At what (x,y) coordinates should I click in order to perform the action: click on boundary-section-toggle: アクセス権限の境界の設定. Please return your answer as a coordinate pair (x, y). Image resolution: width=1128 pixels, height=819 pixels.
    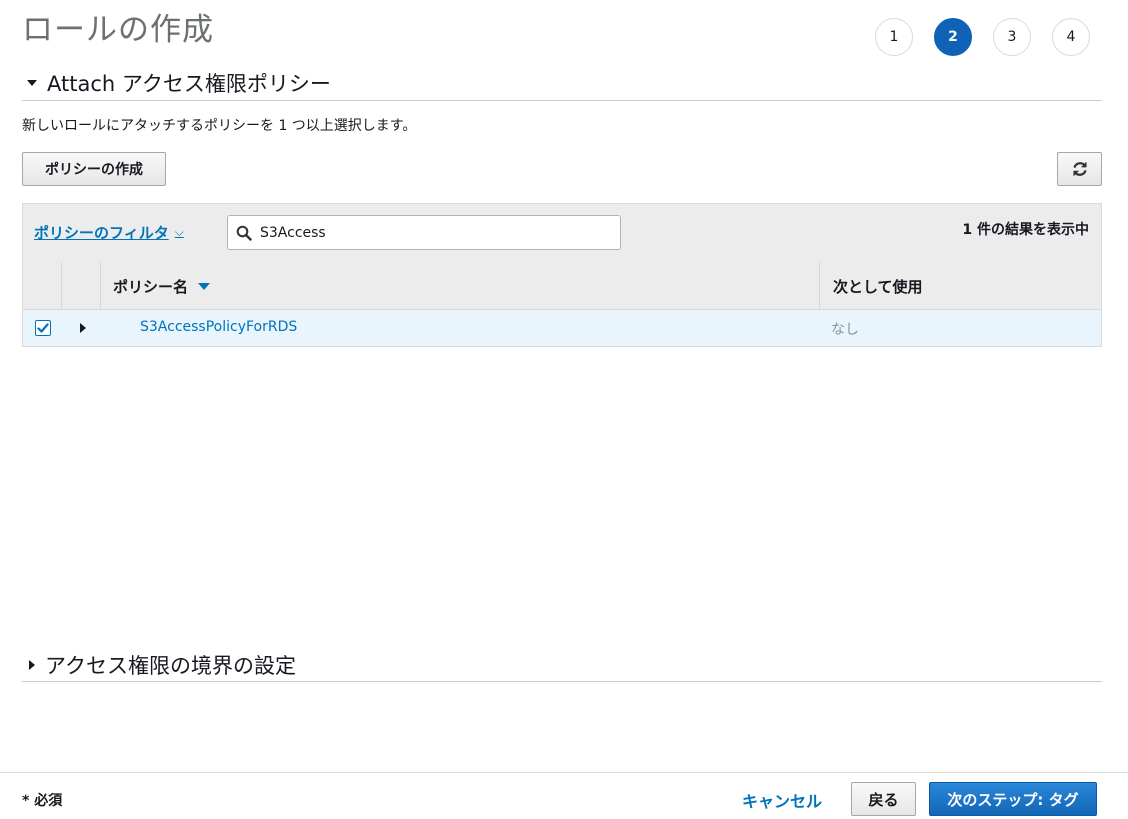
    Looking at the image, I should click on (162, 665).